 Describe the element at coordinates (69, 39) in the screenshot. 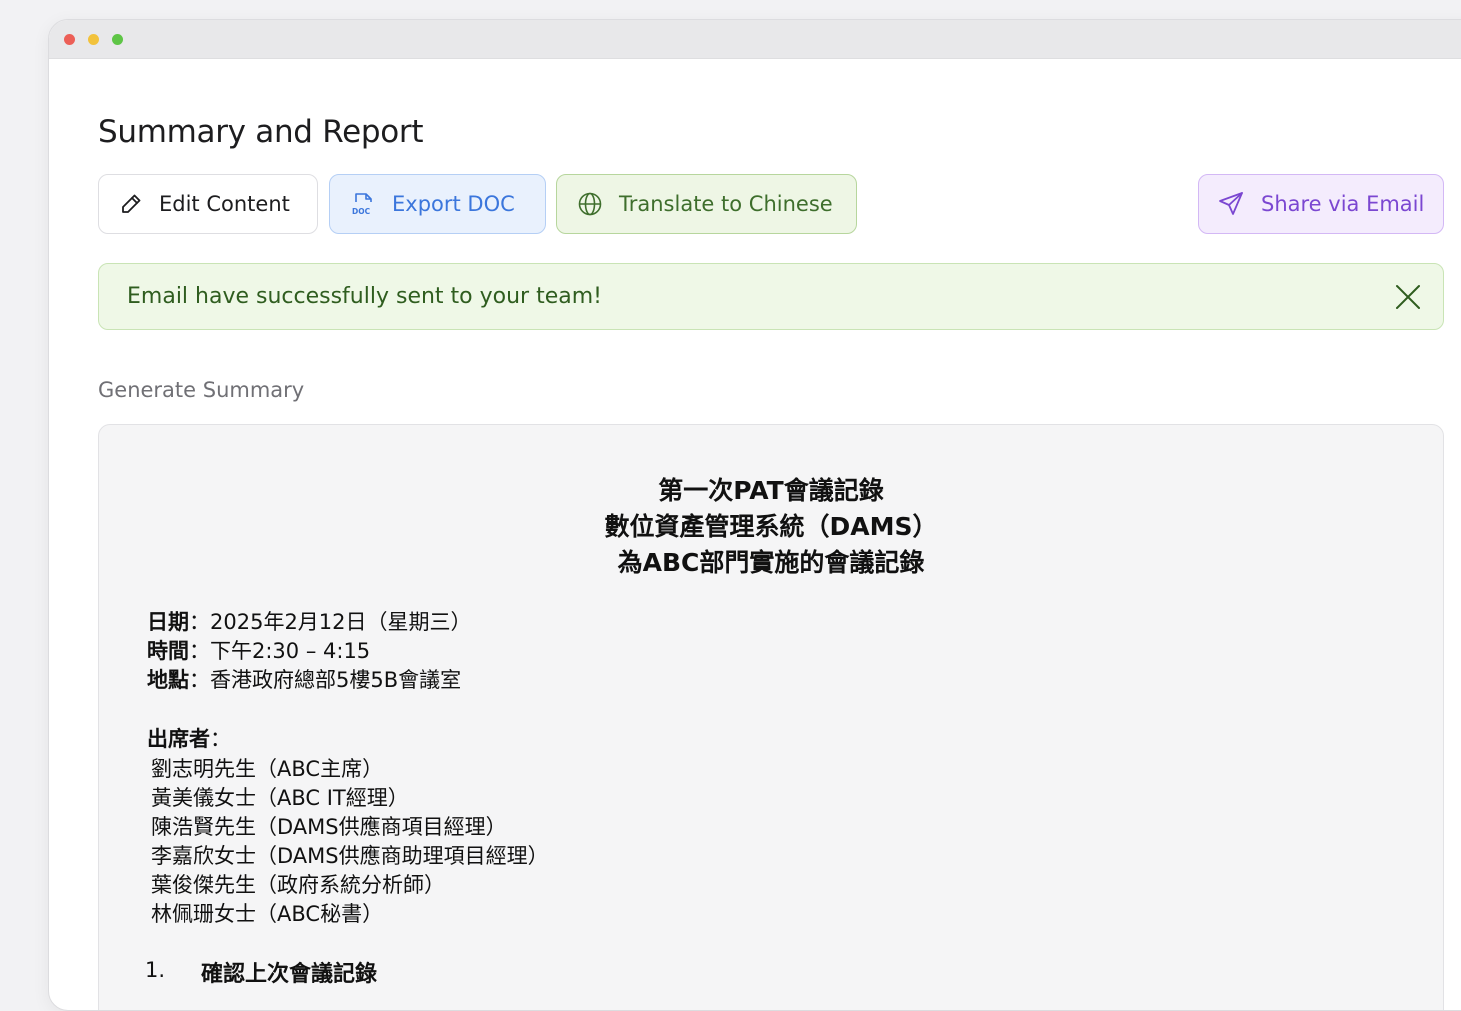

I see `close-window-dot` at that location.